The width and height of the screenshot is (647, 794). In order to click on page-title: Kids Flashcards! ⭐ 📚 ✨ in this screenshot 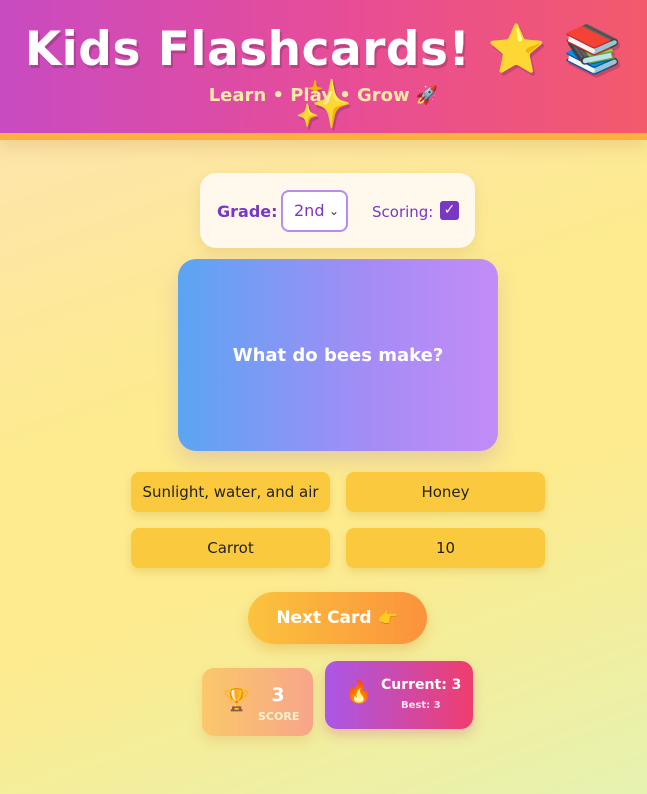, I will do `click(323, 77)`.